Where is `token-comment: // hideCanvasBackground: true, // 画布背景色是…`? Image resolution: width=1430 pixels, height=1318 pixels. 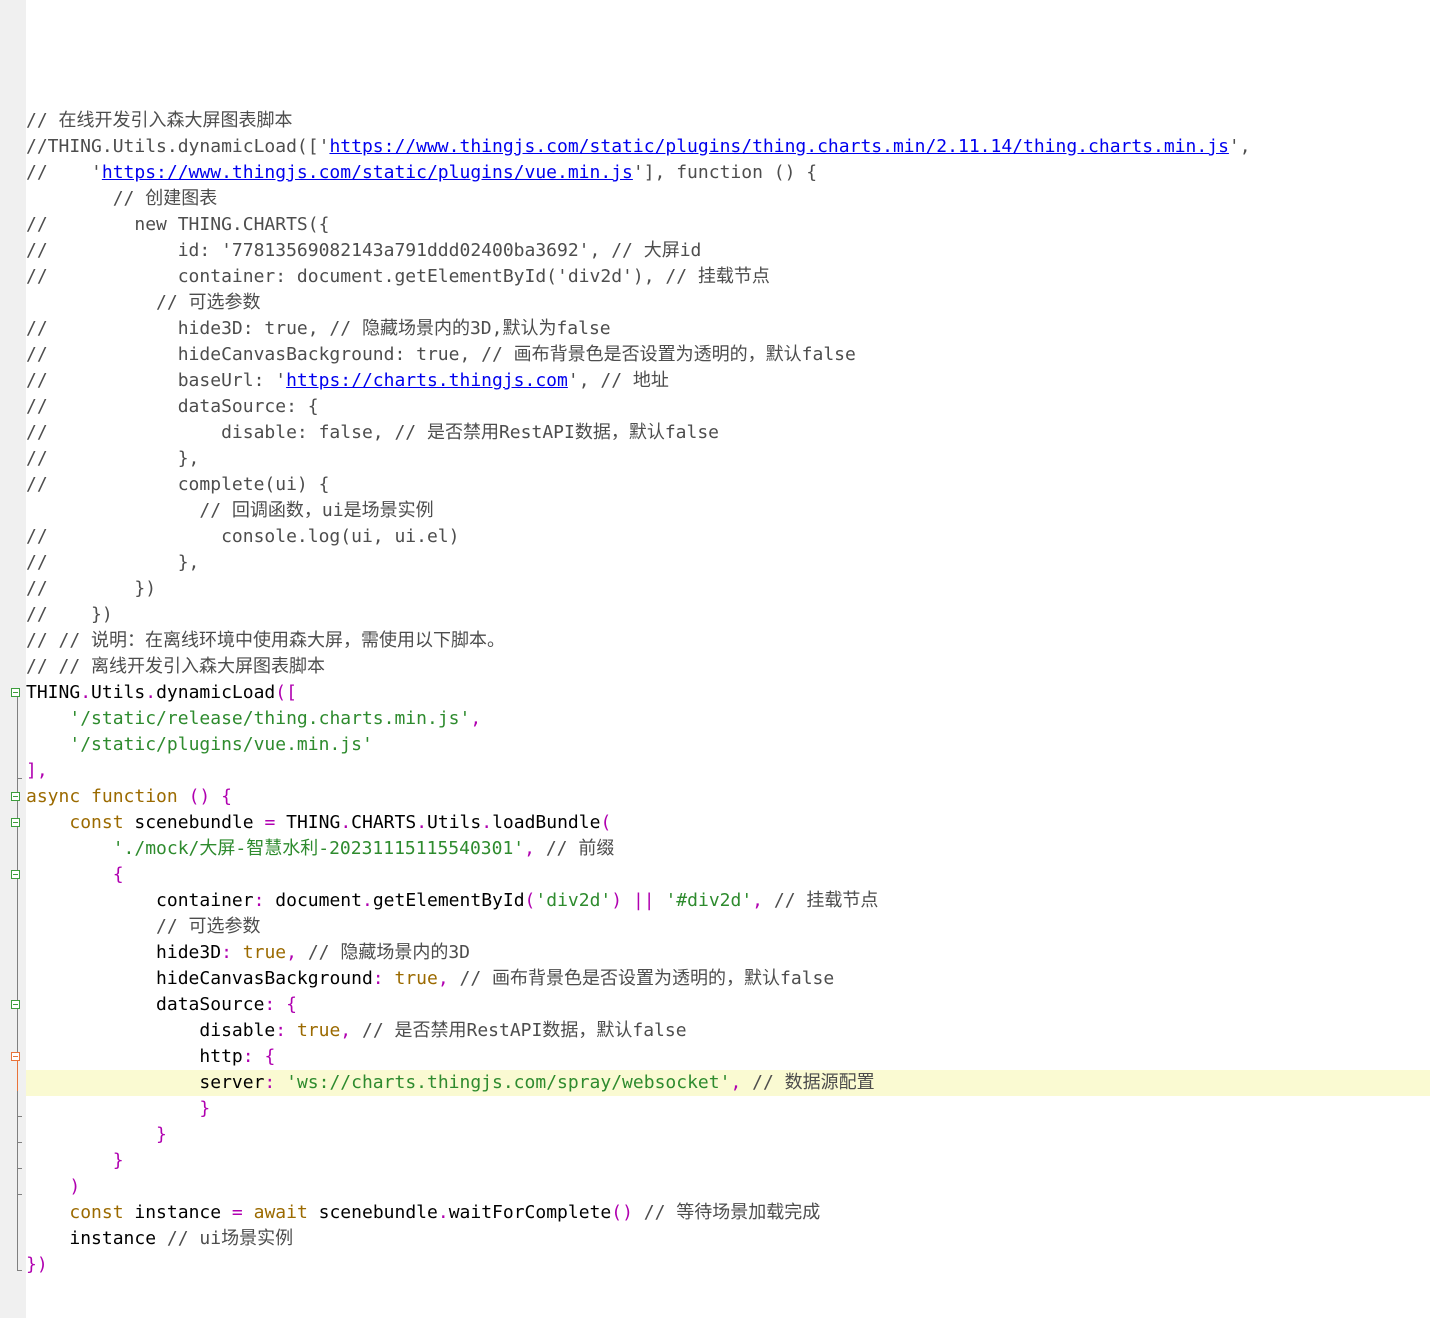
token-comment: // hideCanvasBackground: true, // 画布背景色是… is located at coordinates (441, 354).